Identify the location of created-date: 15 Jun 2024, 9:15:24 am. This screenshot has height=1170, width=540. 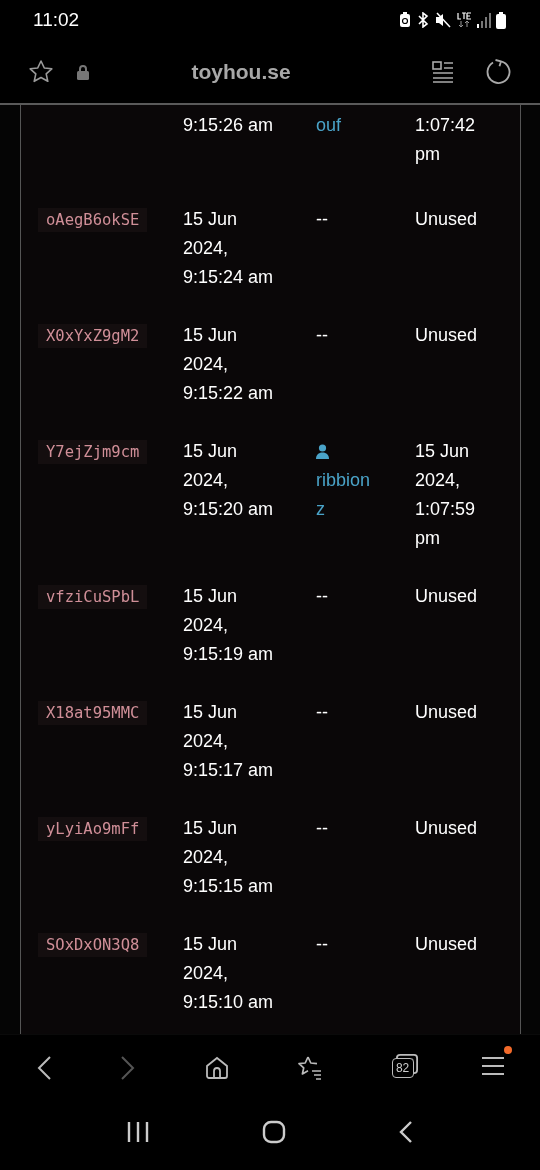
(228, 248).